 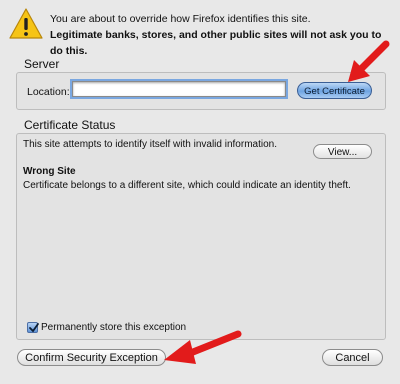 What do you see at coordinates (369, 61) in the screenshot?
I see `annotation-arrow-get-certificate` at bounding box center [369, 61].